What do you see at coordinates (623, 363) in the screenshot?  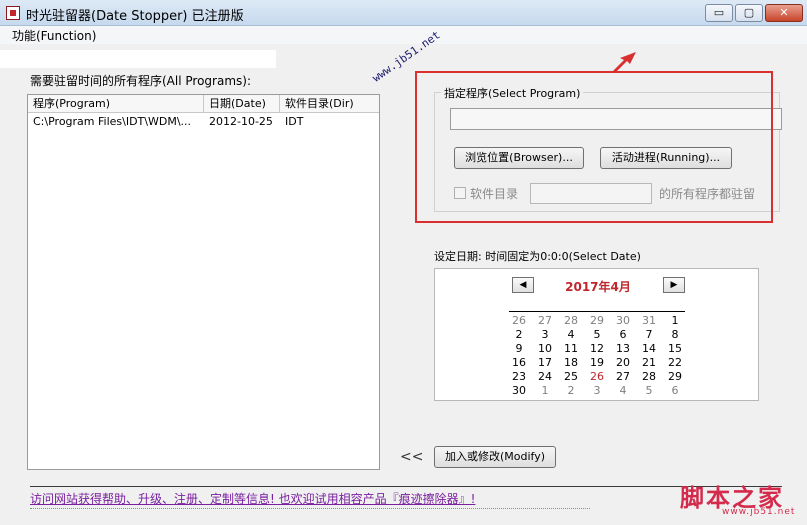 I see `calendar-day: 20` at bounding box center [623, 363].